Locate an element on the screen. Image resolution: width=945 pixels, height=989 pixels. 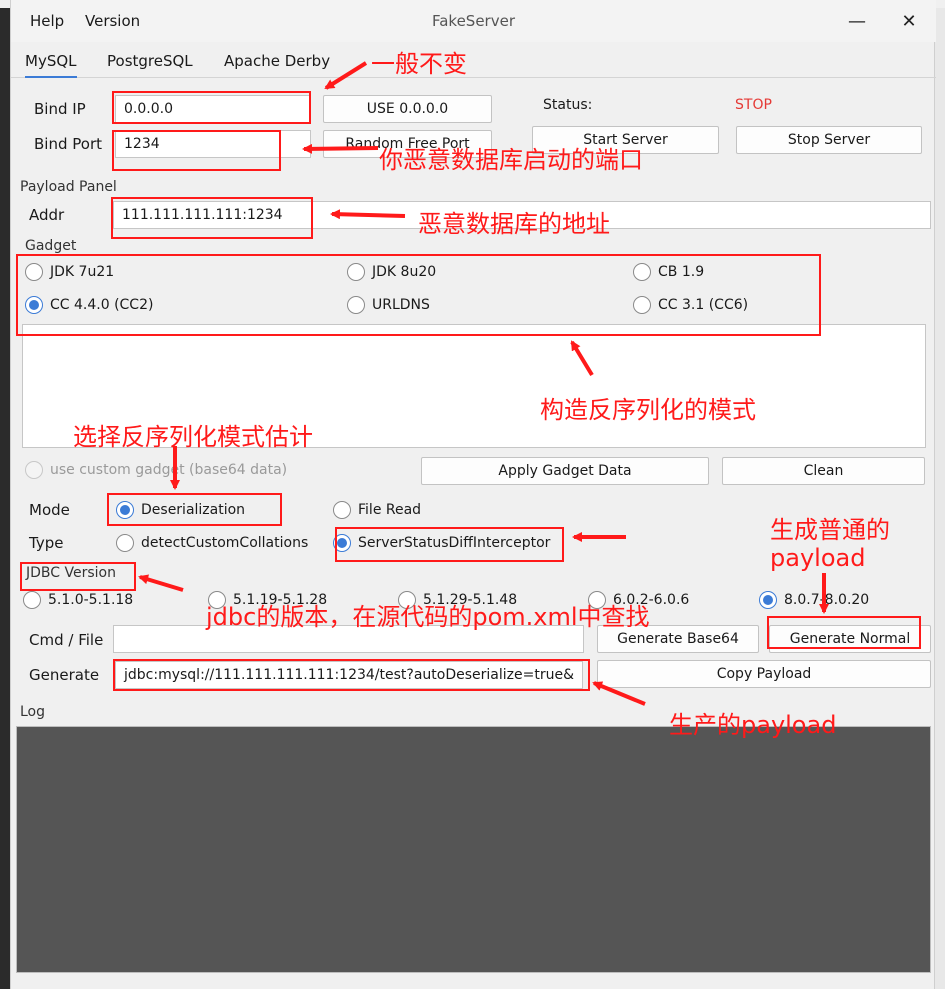
gadget-option-cc2: CC 4.4.0 (CC2) is located at coordinates (89, 305).